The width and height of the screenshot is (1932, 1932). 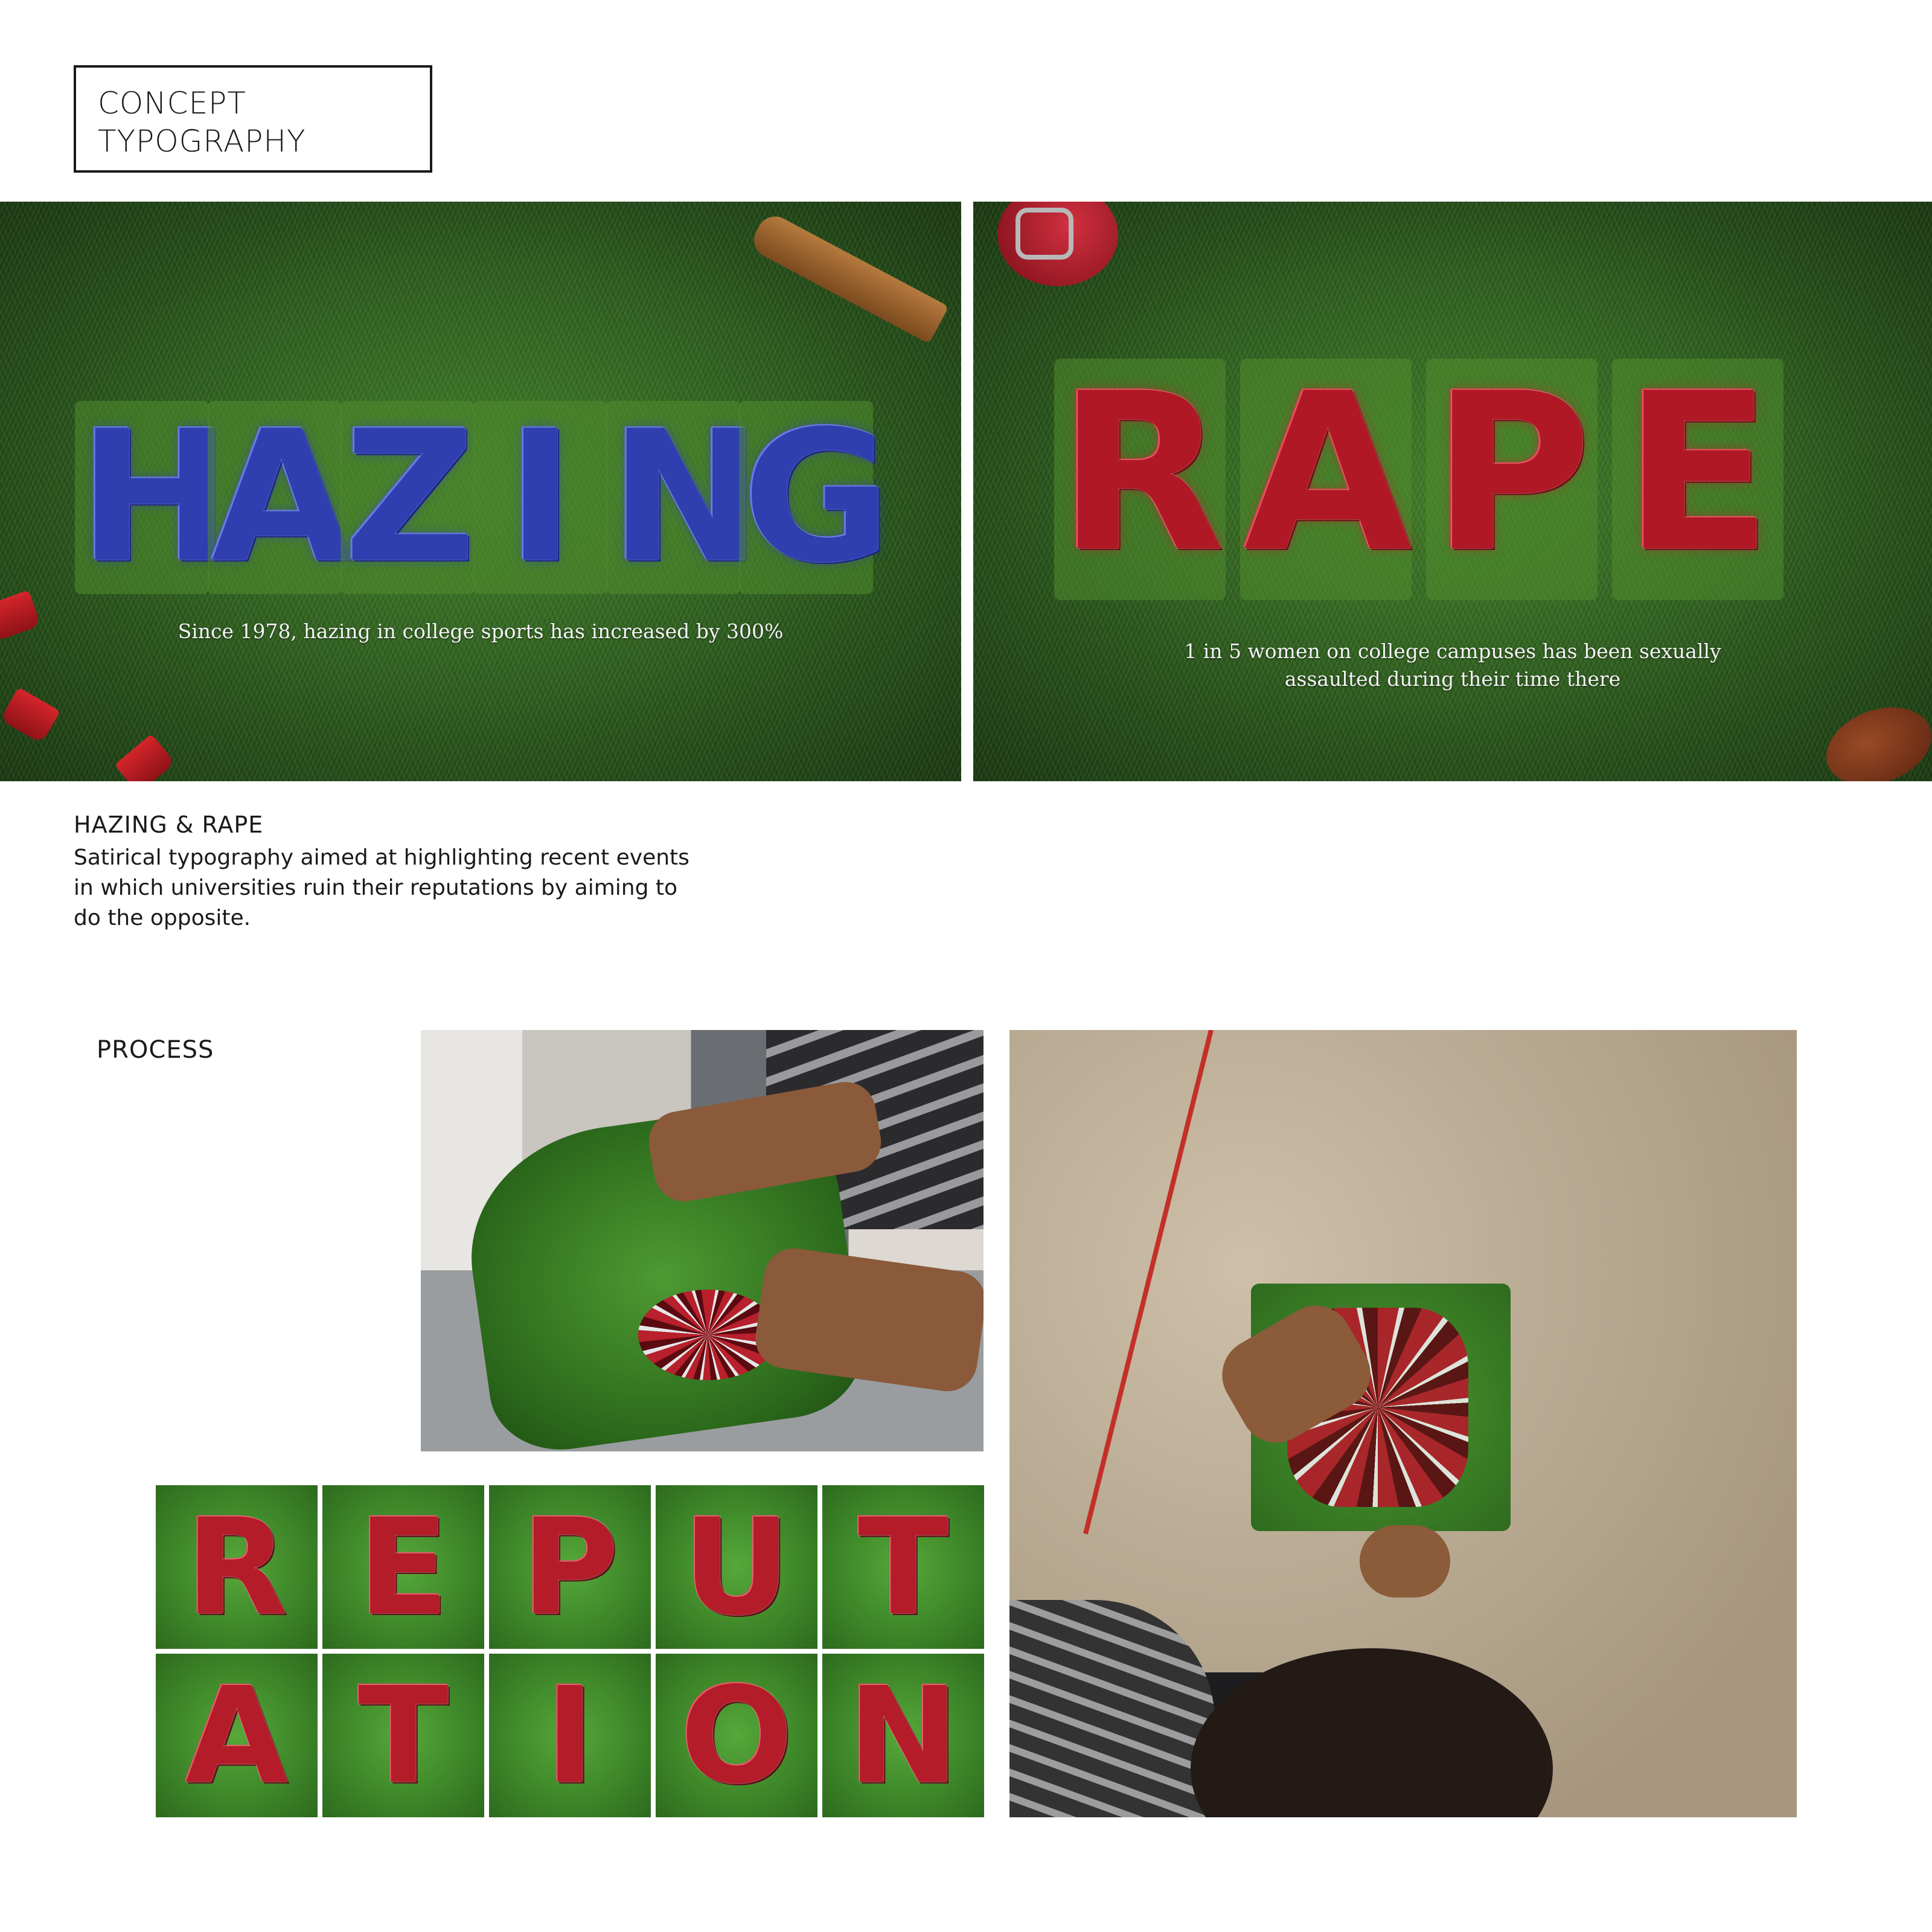 What do you see at coordinates (1326, 479) in the screenshot?
I see `rape-letter: A` at bounding box center [1326, 479].